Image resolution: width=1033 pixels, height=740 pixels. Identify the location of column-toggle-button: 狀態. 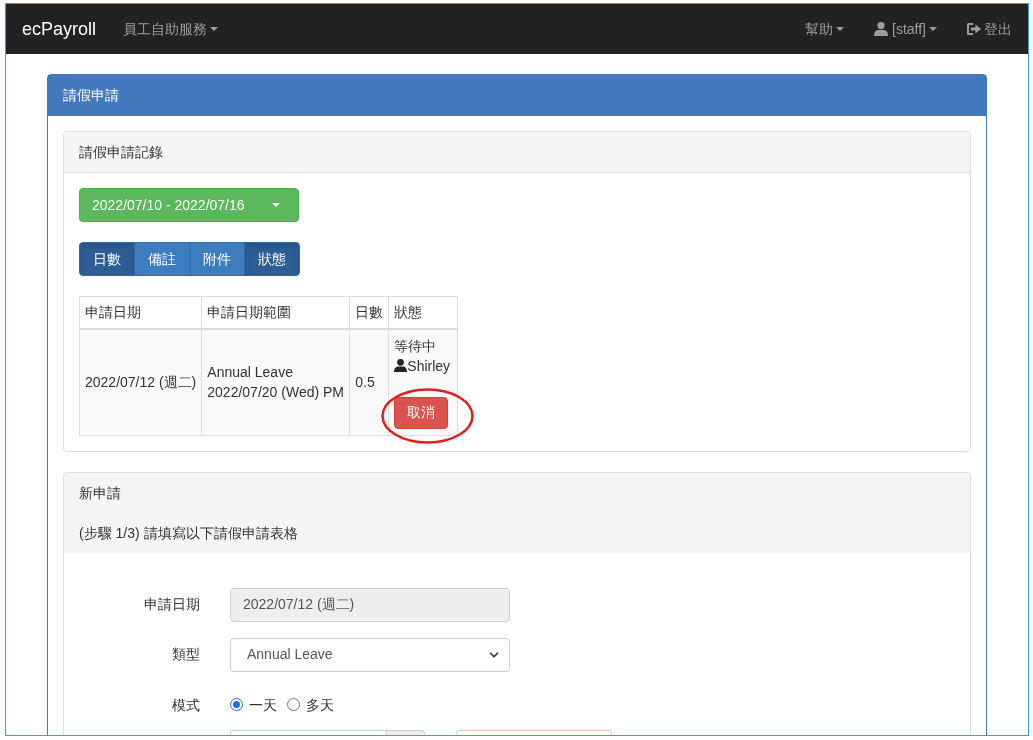
(272, 259).